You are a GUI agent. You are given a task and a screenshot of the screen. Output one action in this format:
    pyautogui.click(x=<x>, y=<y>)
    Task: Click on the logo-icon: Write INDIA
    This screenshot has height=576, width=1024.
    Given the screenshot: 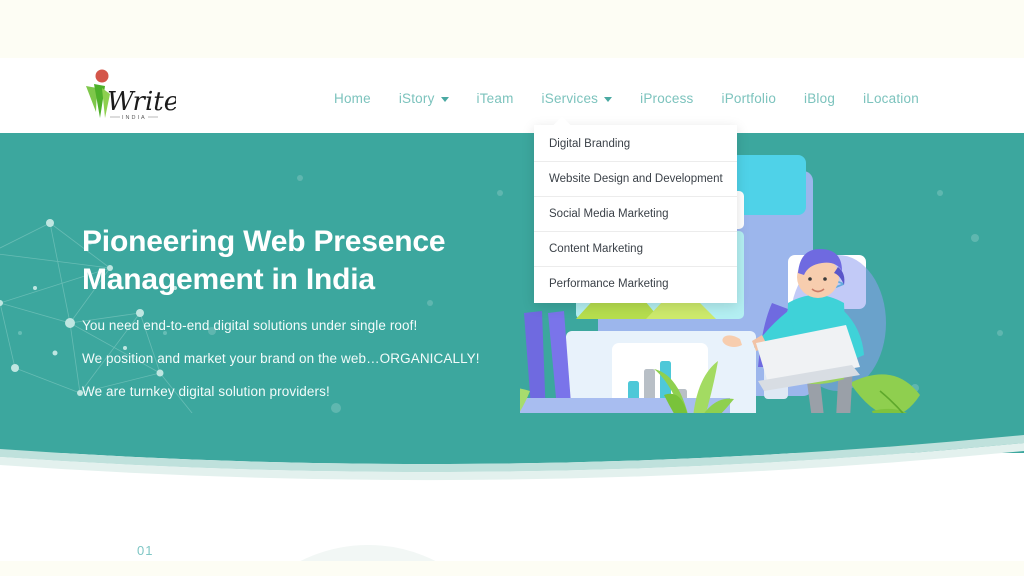 What is the action you would take?
    pyautogui.click(x=132, y=95)
    